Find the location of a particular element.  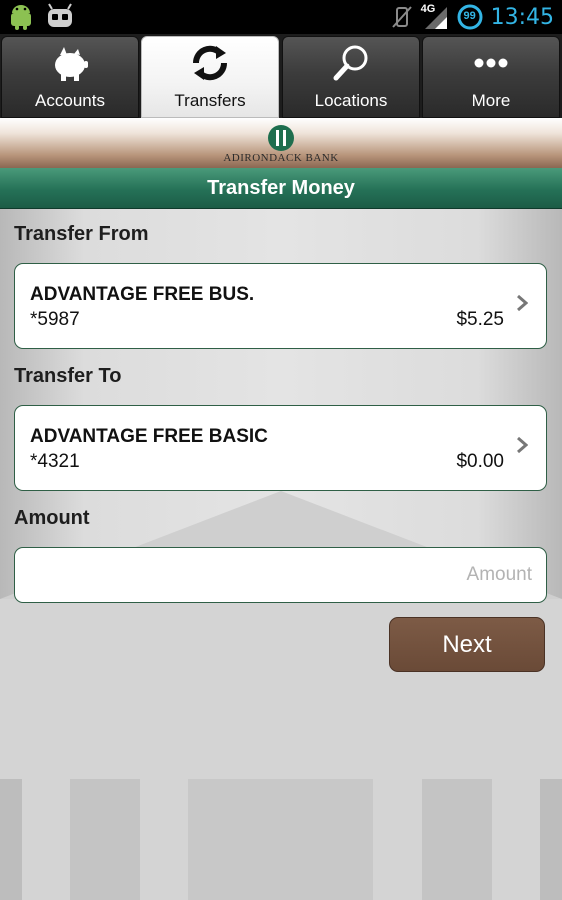

battery-badge: 99 is located at coordinates (470, 17).